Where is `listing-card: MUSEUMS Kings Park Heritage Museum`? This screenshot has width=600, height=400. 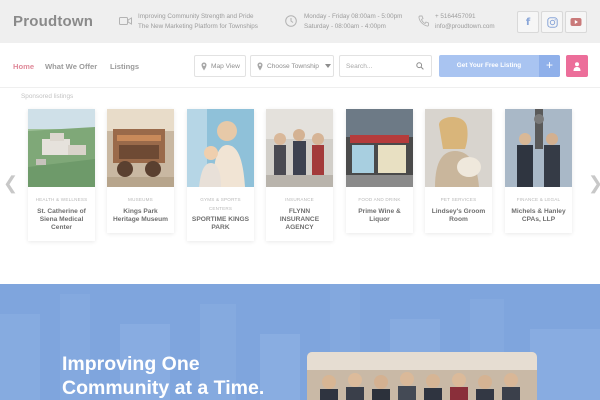
listing-card: MUSEUMS Kings Park Heritage Museum is located at coordinates (140, 171).